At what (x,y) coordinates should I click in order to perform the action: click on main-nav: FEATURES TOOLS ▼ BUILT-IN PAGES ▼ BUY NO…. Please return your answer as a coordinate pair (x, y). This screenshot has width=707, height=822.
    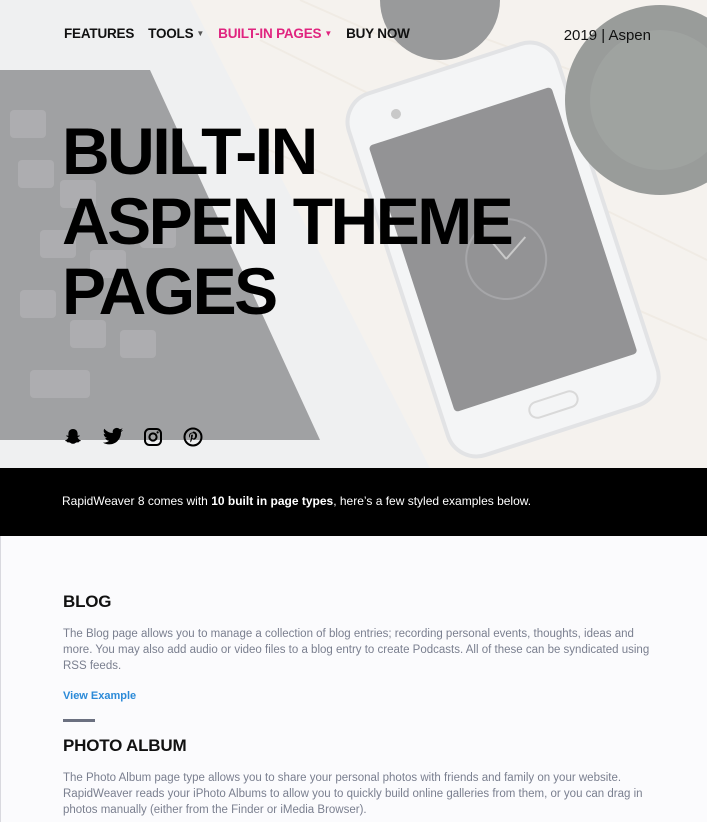
    Looking at the image, I should click on (237, 33).